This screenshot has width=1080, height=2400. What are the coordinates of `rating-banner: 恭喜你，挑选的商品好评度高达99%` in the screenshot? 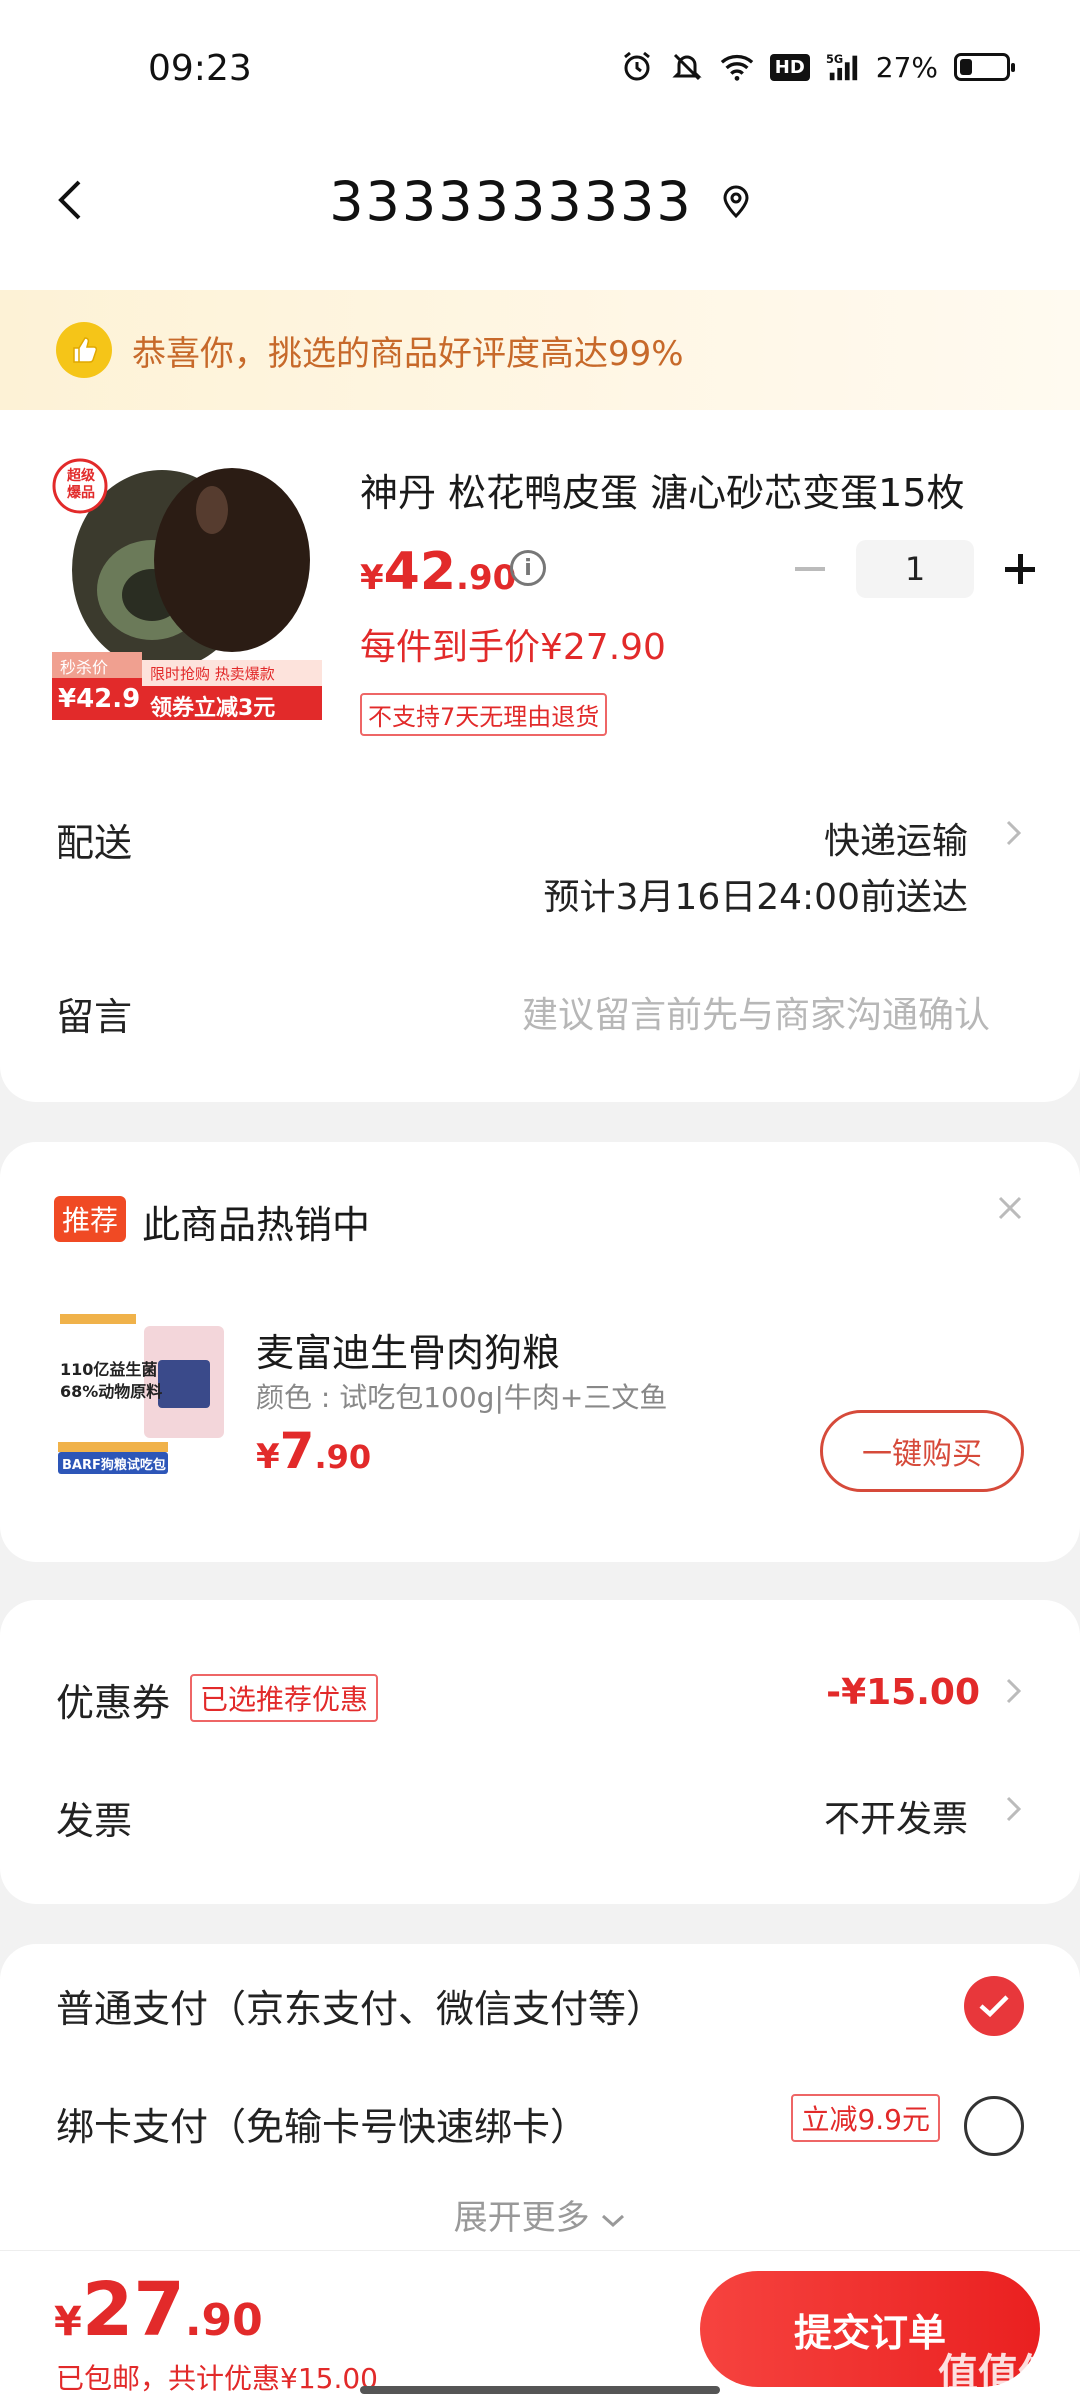 It's located at (540, 350).